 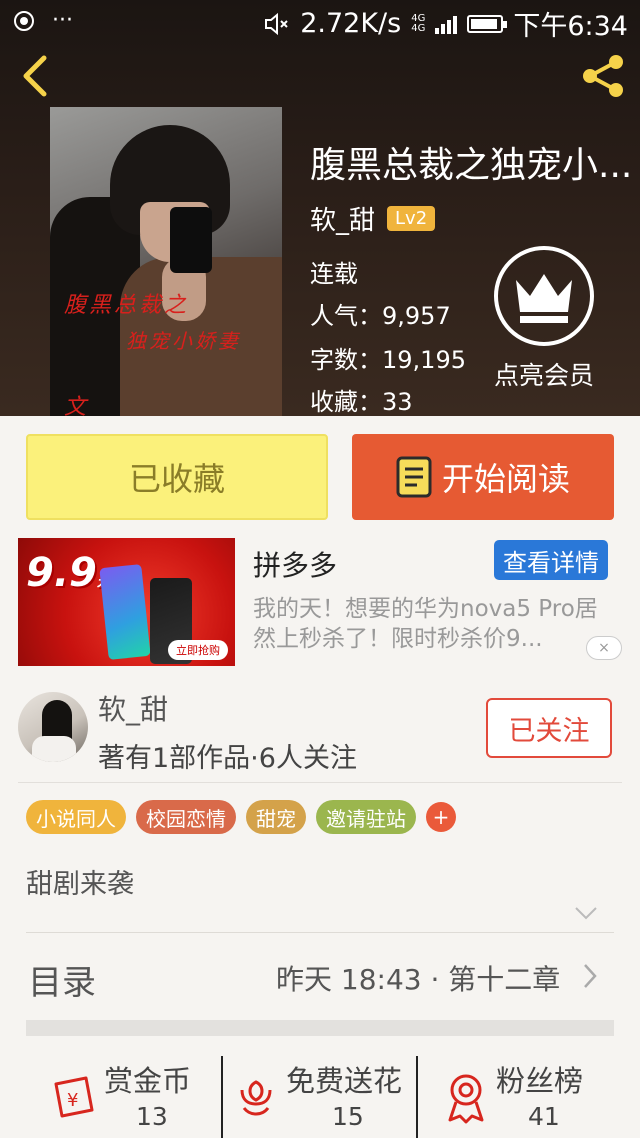 What do you see at coordinates (590, 976) in the screenshot?
I see `chevron-right-icon` at bounding box center [590, 976].